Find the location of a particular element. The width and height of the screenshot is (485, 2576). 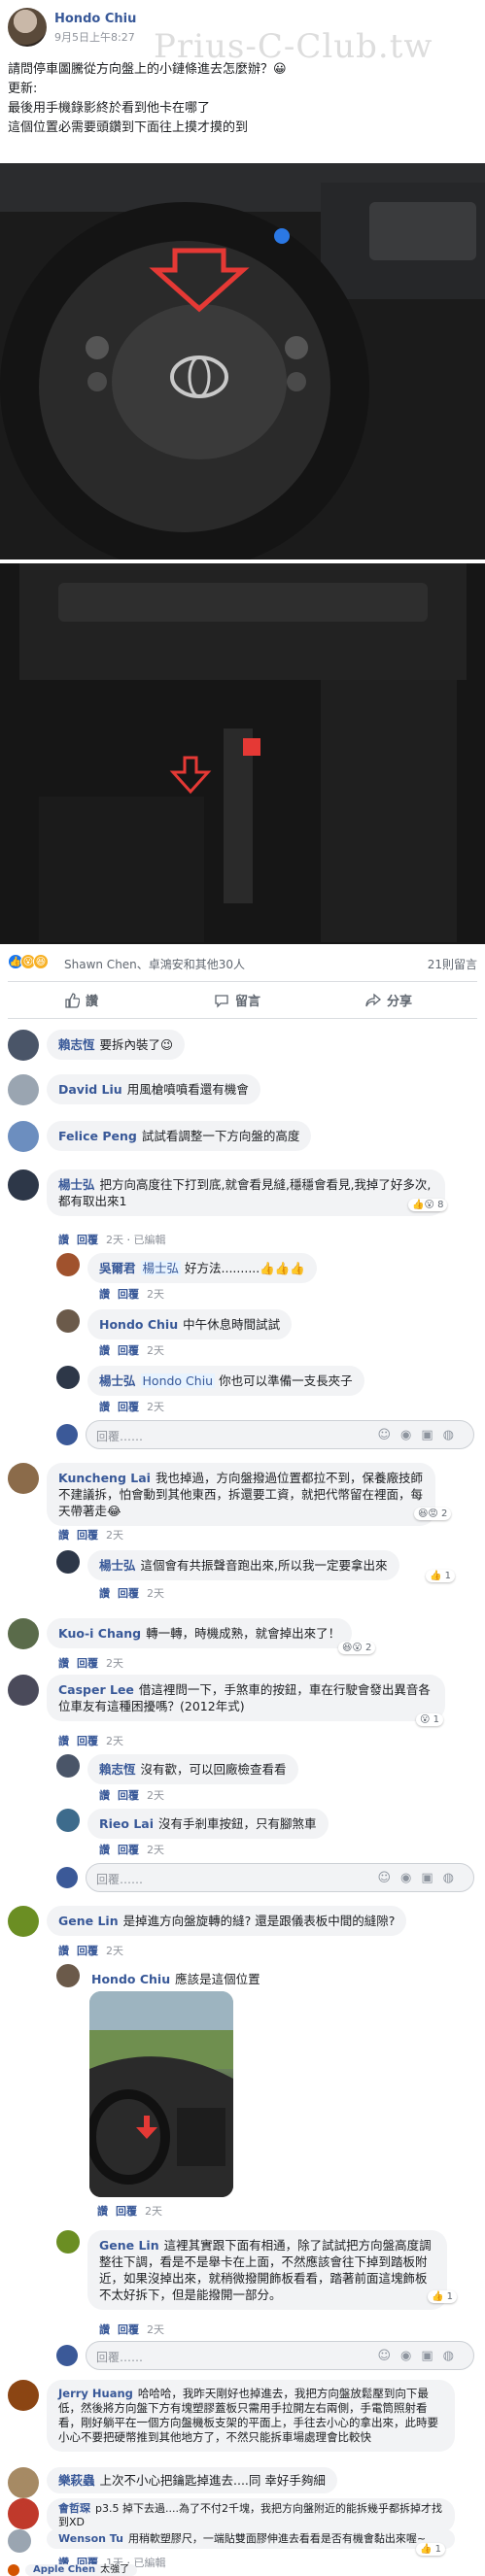

reaction-summary: Shawn Chen、卓鴻安和其他30人 is located at coordinates (154, 964).